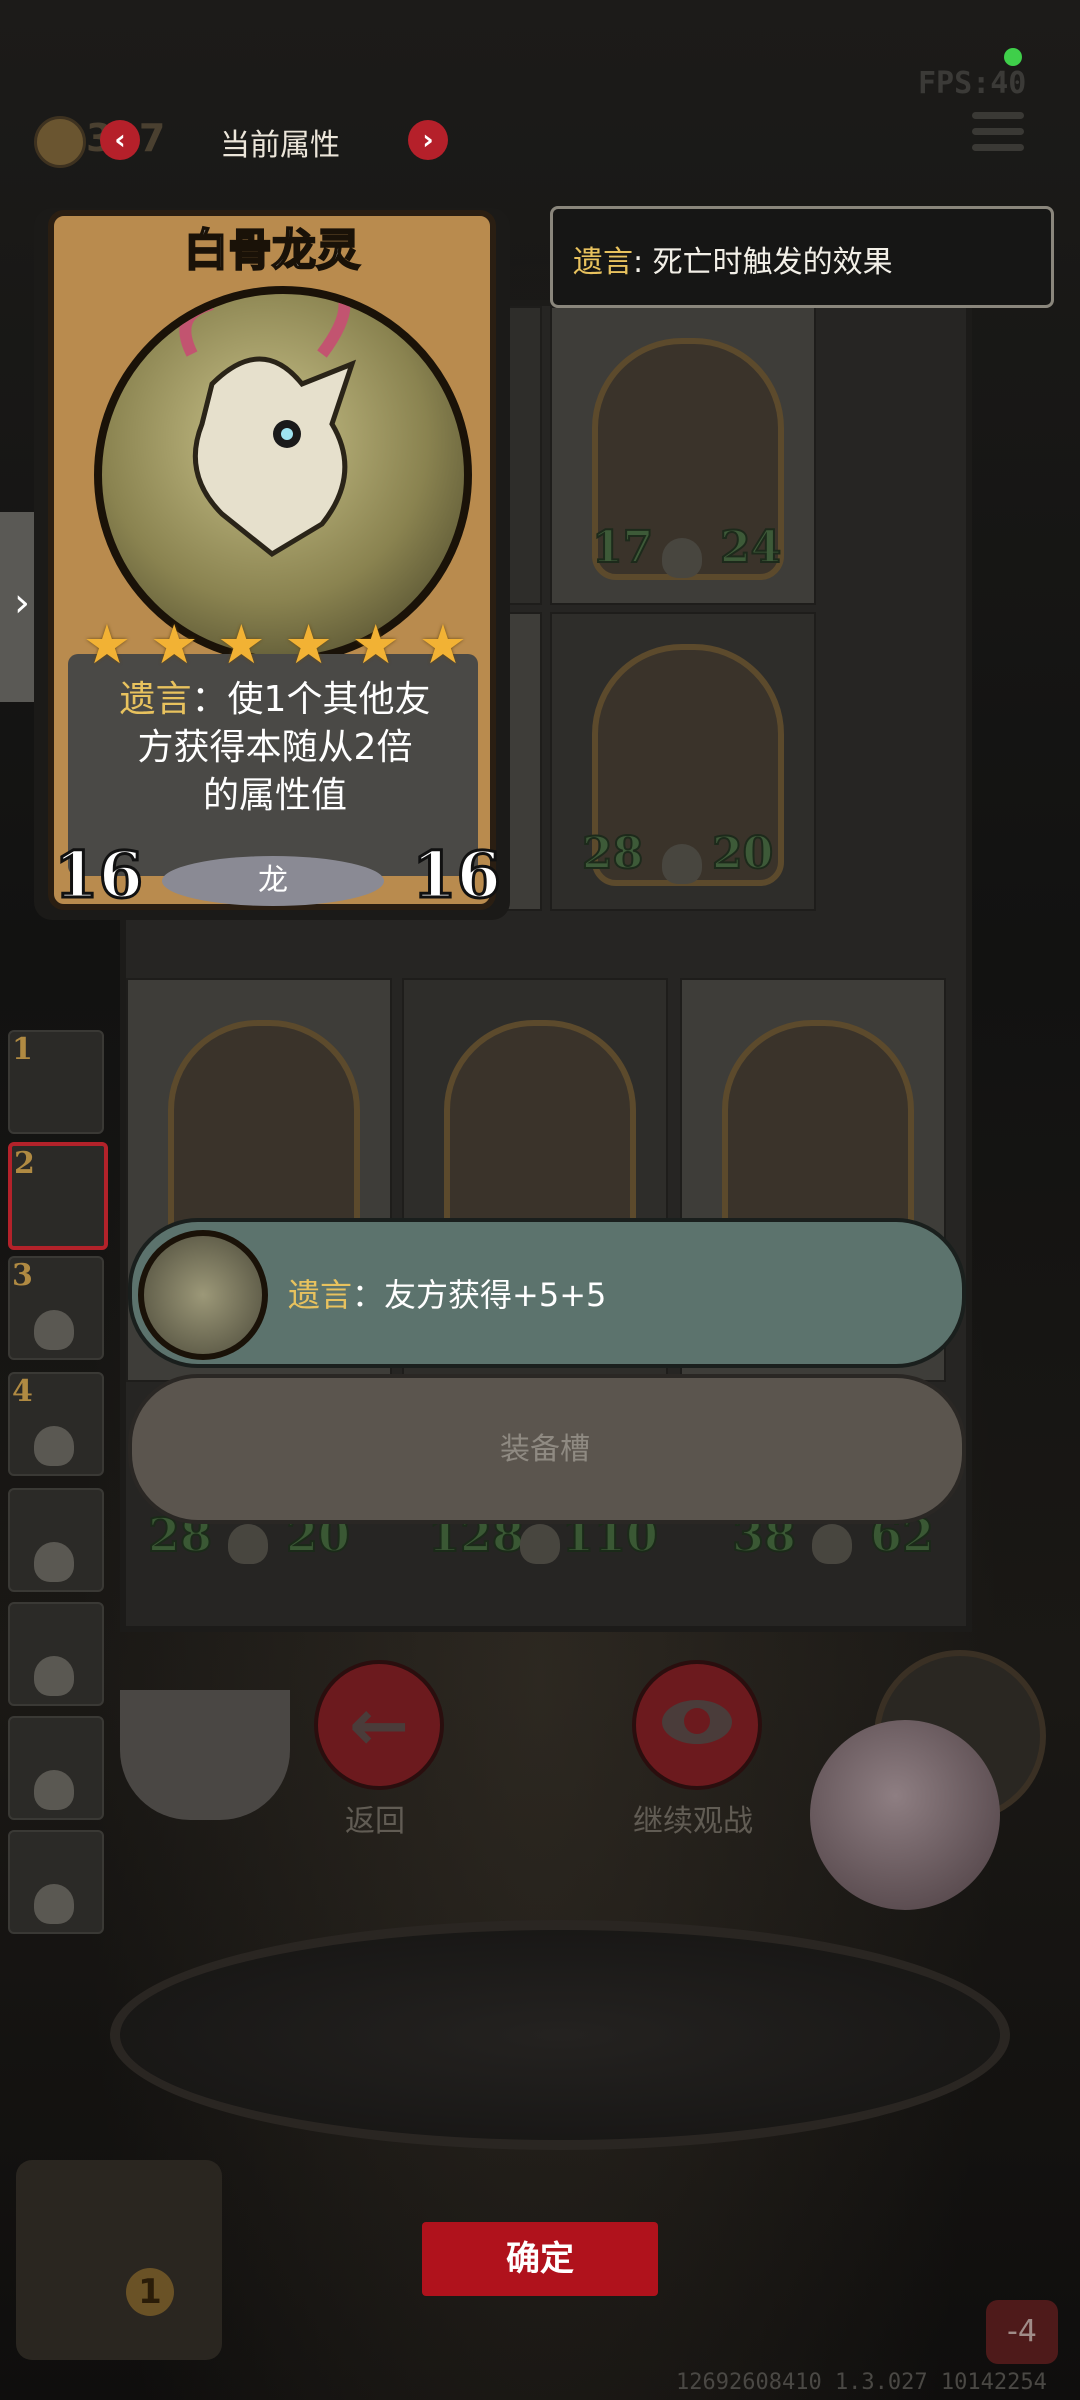 The height and width of the screenshot is (2400, 1080). I want to click on back-label: 返回, so click(375, 1821).